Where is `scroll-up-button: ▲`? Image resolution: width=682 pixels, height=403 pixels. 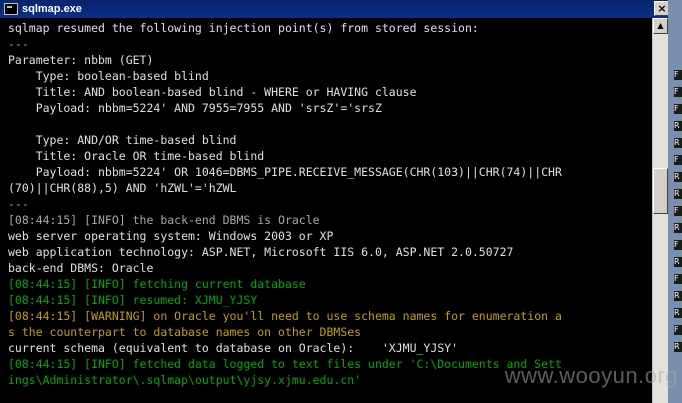 scroll-up-button: ▲ is located at coordinates (660, 26).